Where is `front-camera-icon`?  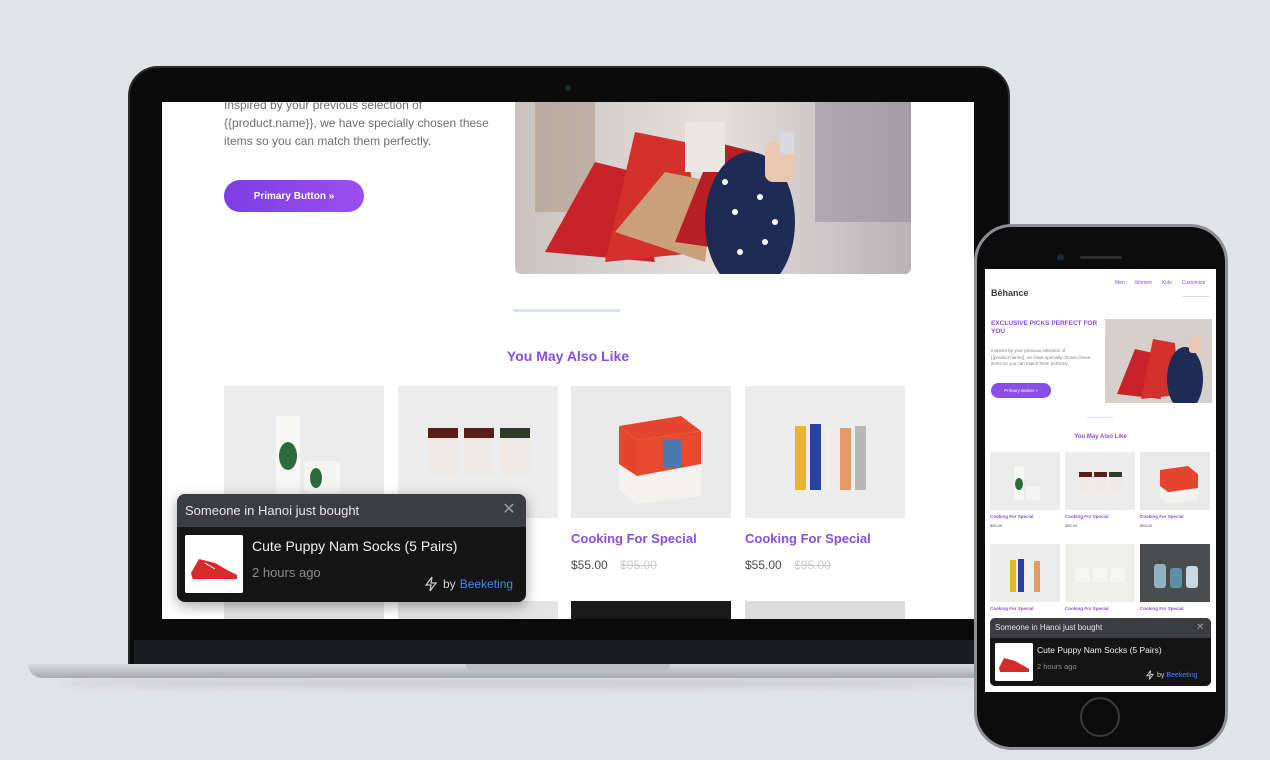
front-camera-icon is located at coordinates (1060, 257).